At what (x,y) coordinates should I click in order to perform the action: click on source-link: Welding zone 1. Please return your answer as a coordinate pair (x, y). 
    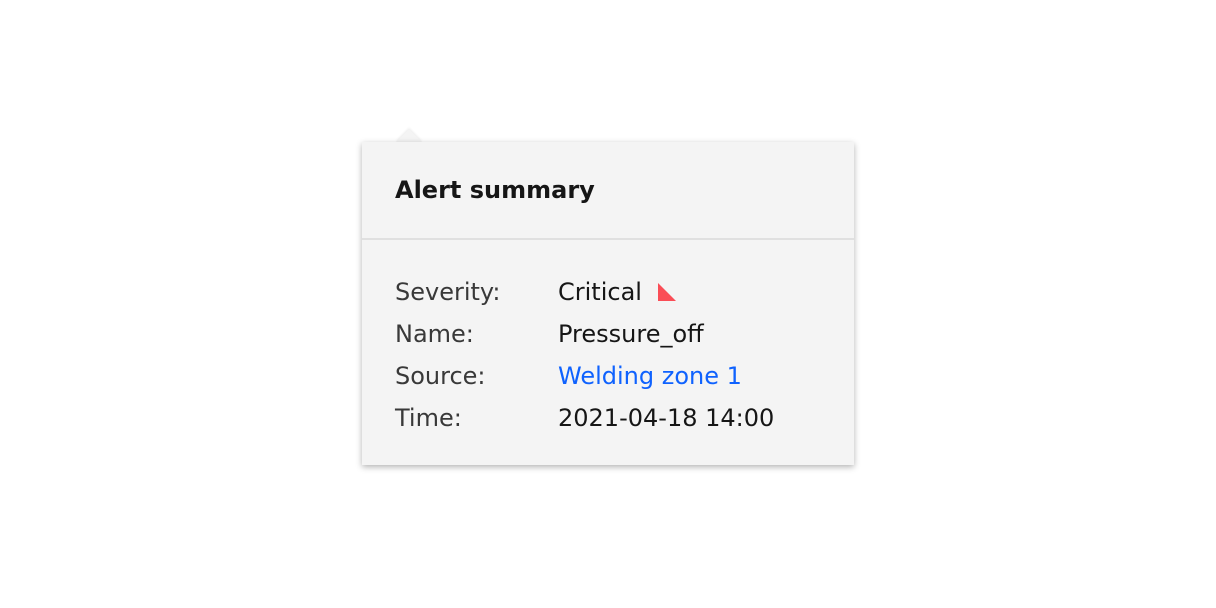
    Looking at the image, I should click on (650, 376).